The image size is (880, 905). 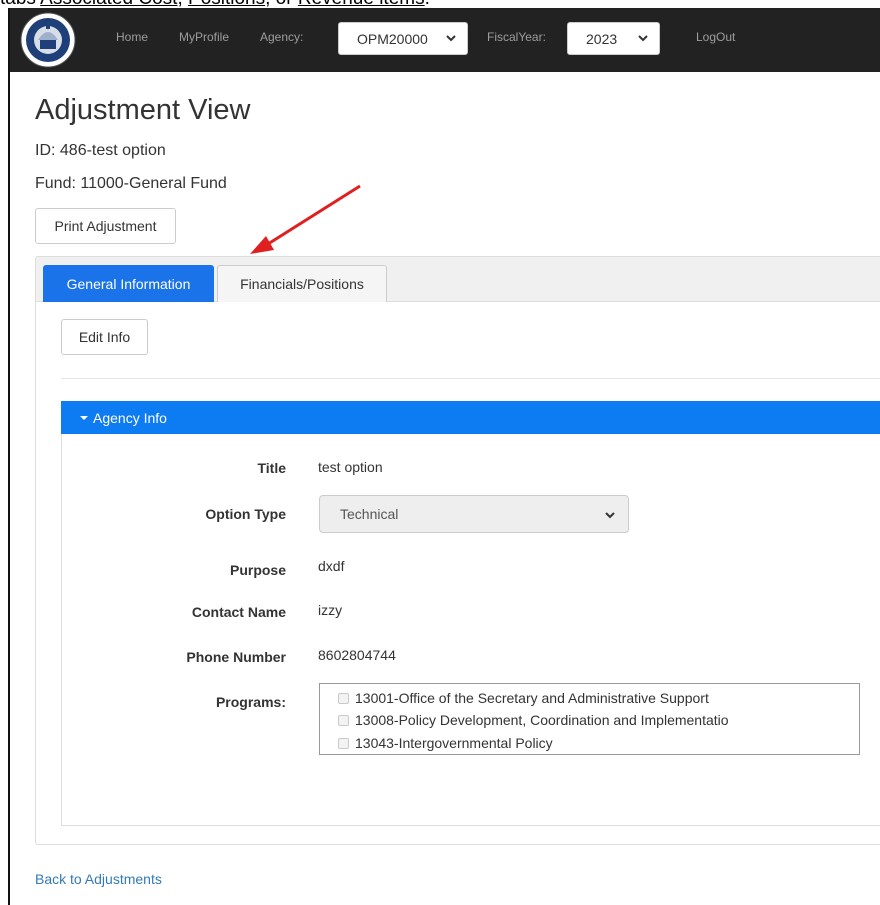 I want to click on purpose-label: Purpose, so click(x=257, y=570).